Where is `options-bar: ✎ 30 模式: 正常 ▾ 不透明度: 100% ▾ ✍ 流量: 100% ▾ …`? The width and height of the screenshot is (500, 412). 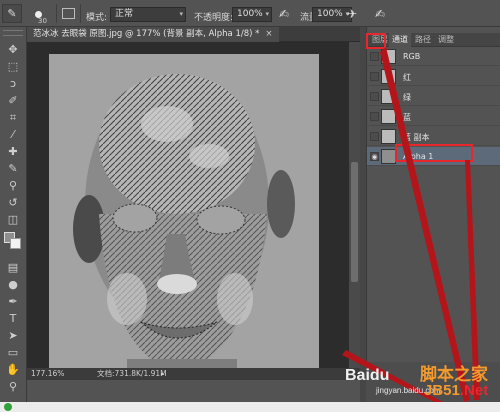 options-bar: ✎ 30 模式: 正常 ▾ 不透明度: 100% ▾ ✍ 流量: 100% ▾ … is located at coordinates (250, 13).